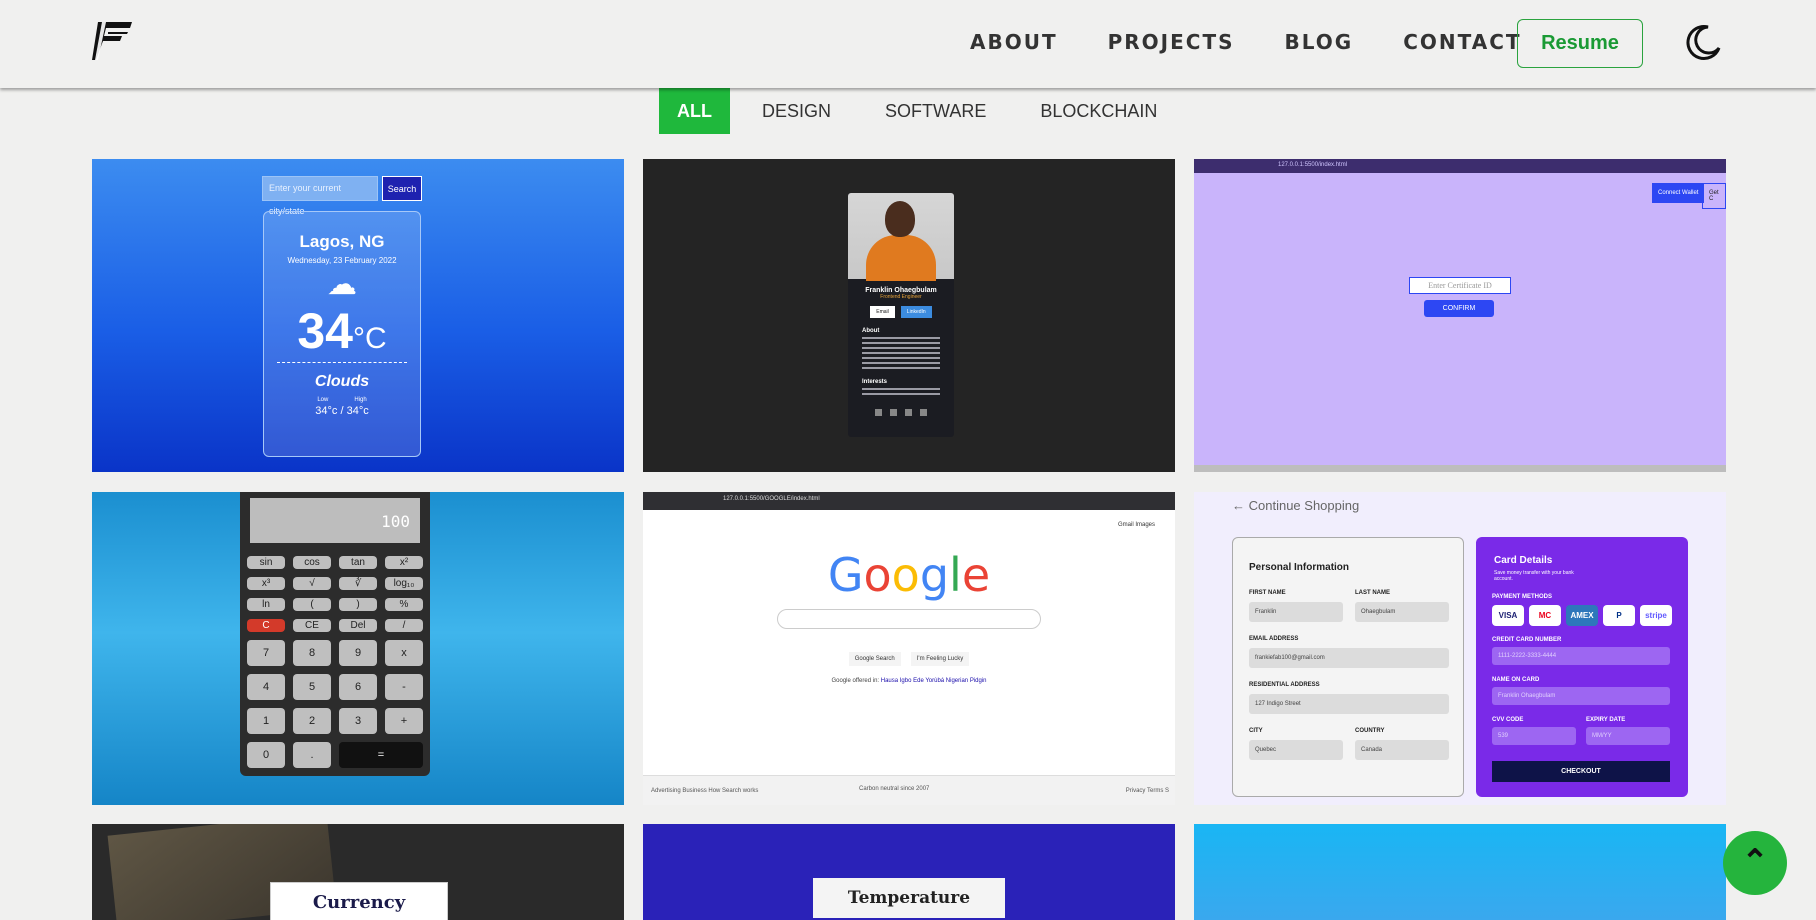 The height and width of the screenshot is (920, 1816). I want to click on tab-software: SOFTWARE, so click(935, 111).